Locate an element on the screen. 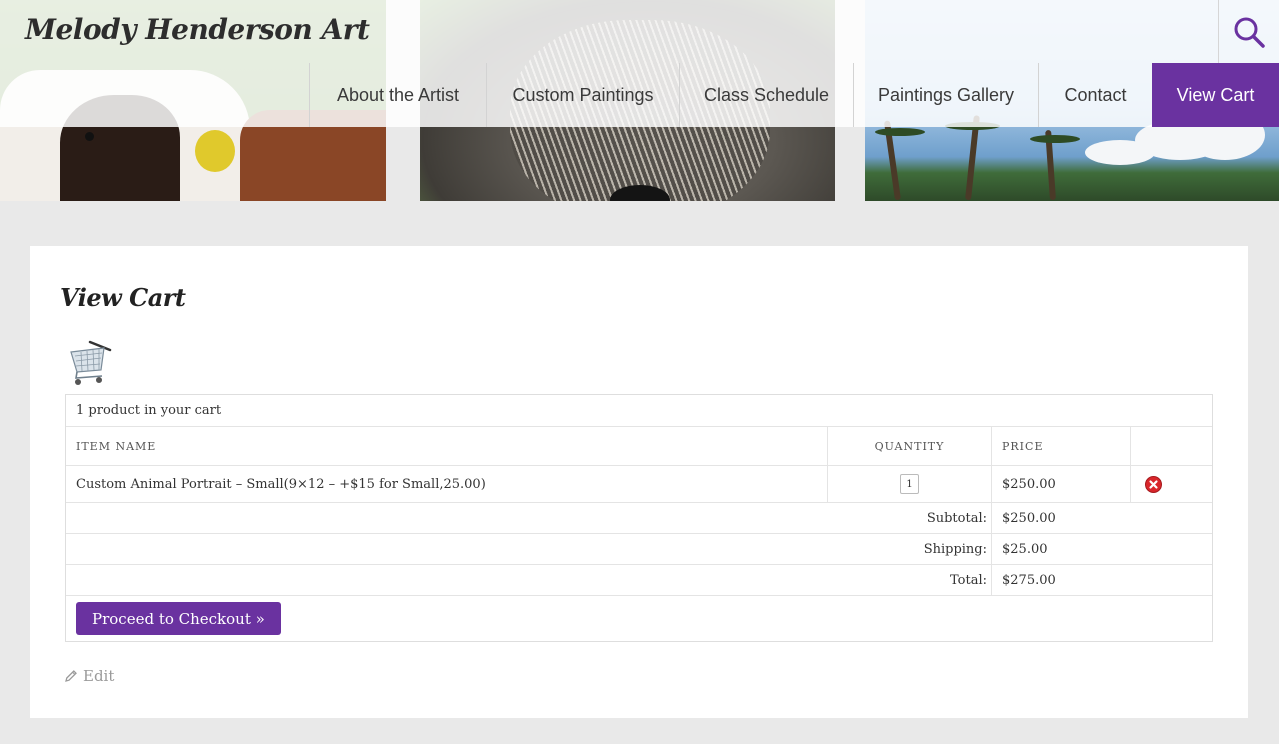 The width and height of the screenshot is (1279, 744). column-header-remove is located at coordinates (1171, 446).